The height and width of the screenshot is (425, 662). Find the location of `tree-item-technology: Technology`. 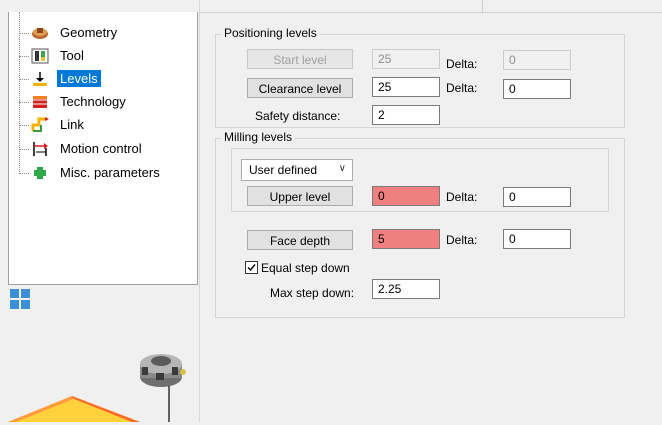

tree-item-technology: Technology is located at coordinates (103, 102).